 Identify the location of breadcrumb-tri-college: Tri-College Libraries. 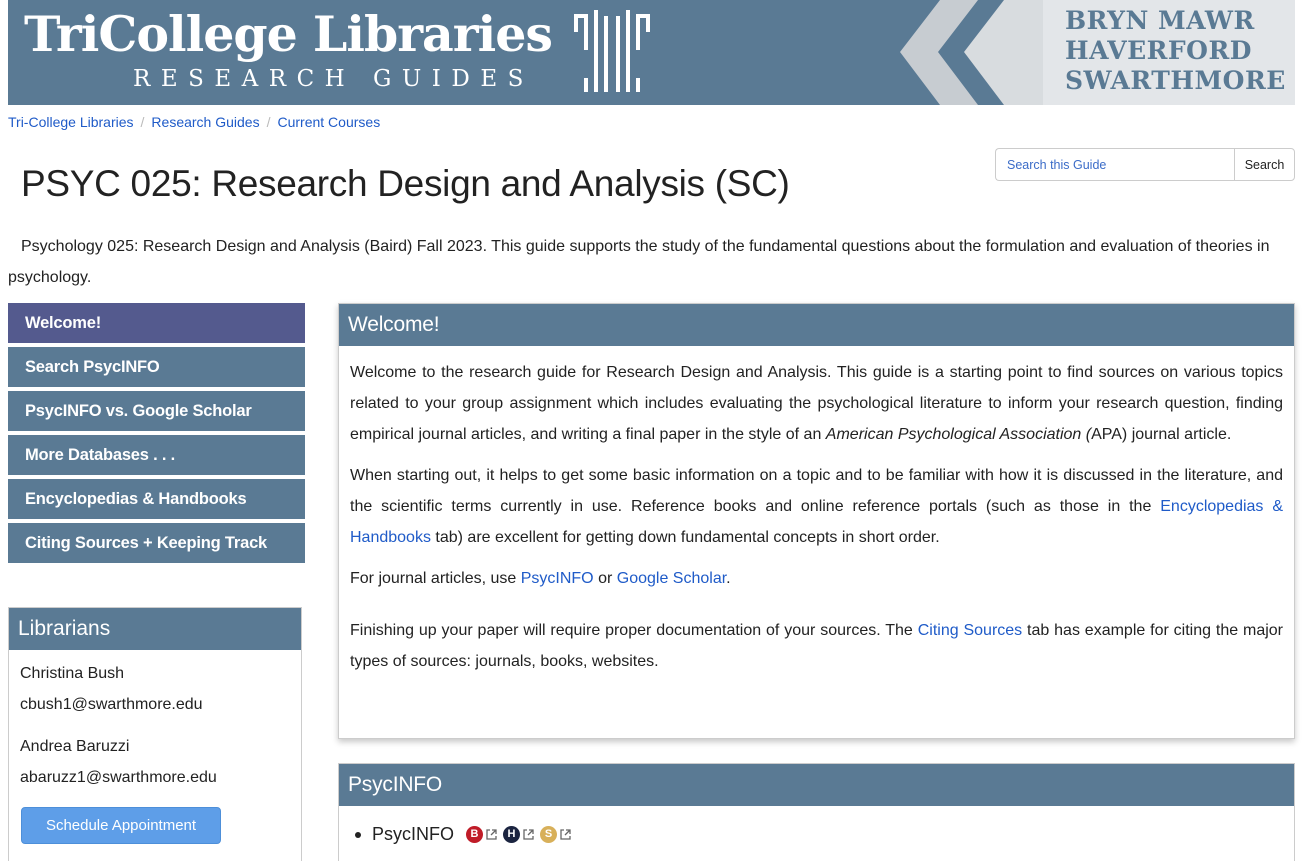
(71, 122).